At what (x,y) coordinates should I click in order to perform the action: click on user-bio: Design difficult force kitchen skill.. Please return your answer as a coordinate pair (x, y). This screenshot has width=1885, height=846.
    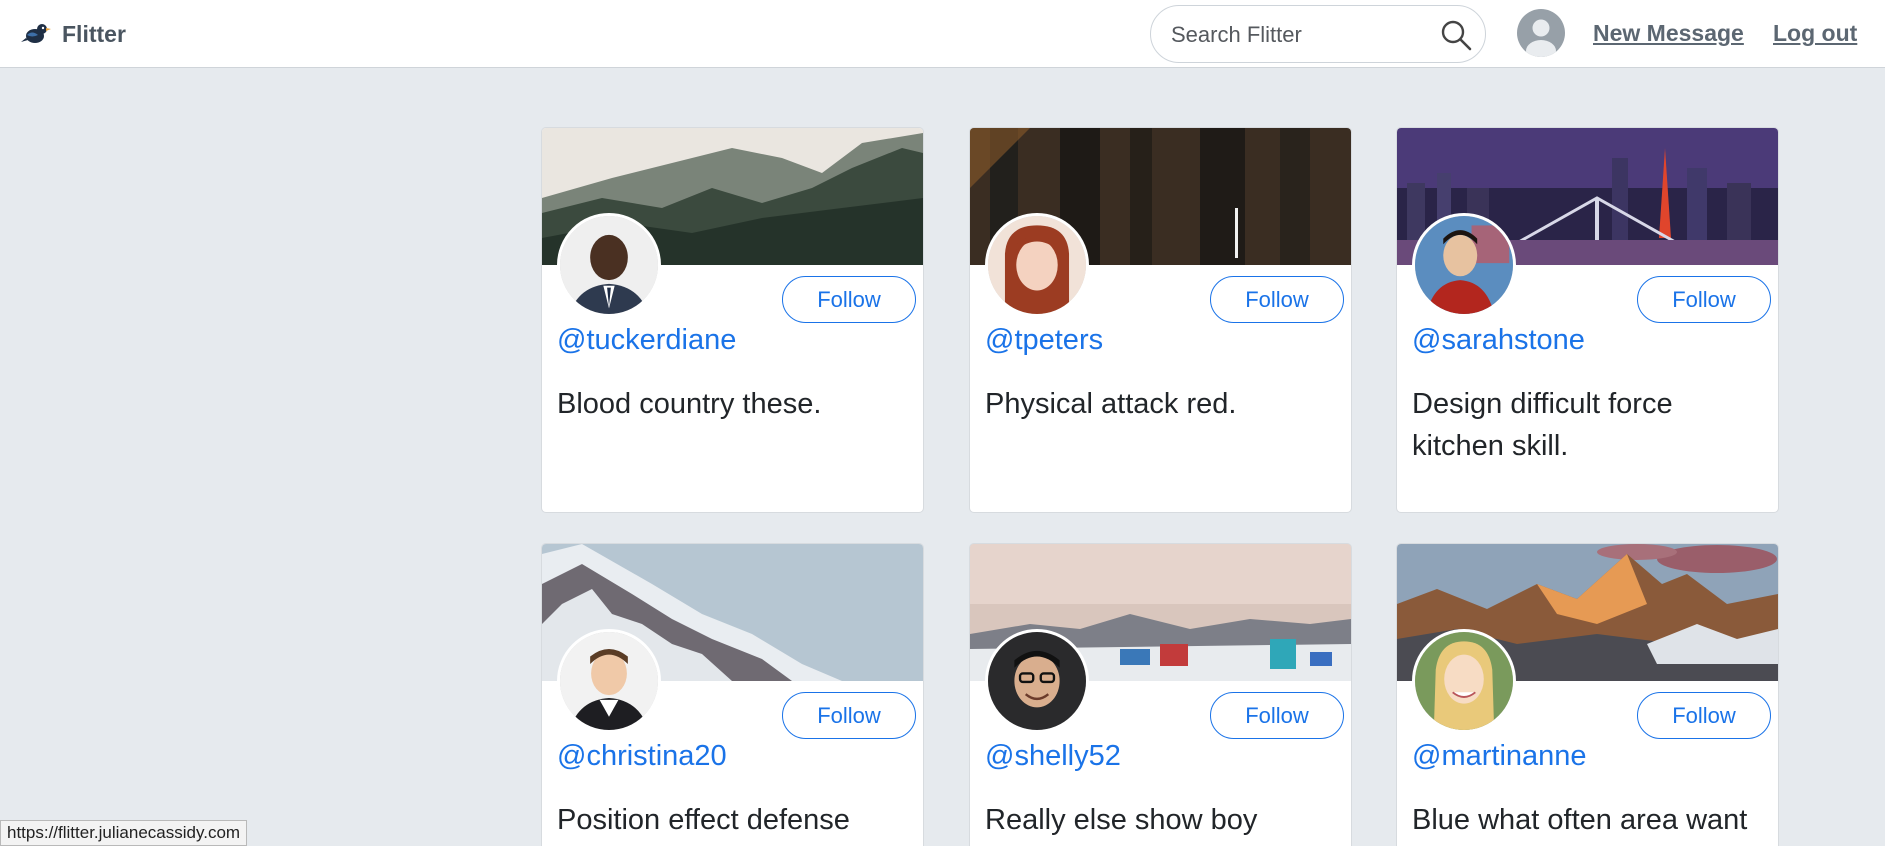
    Looking at the image, I should click on (1542, 425).